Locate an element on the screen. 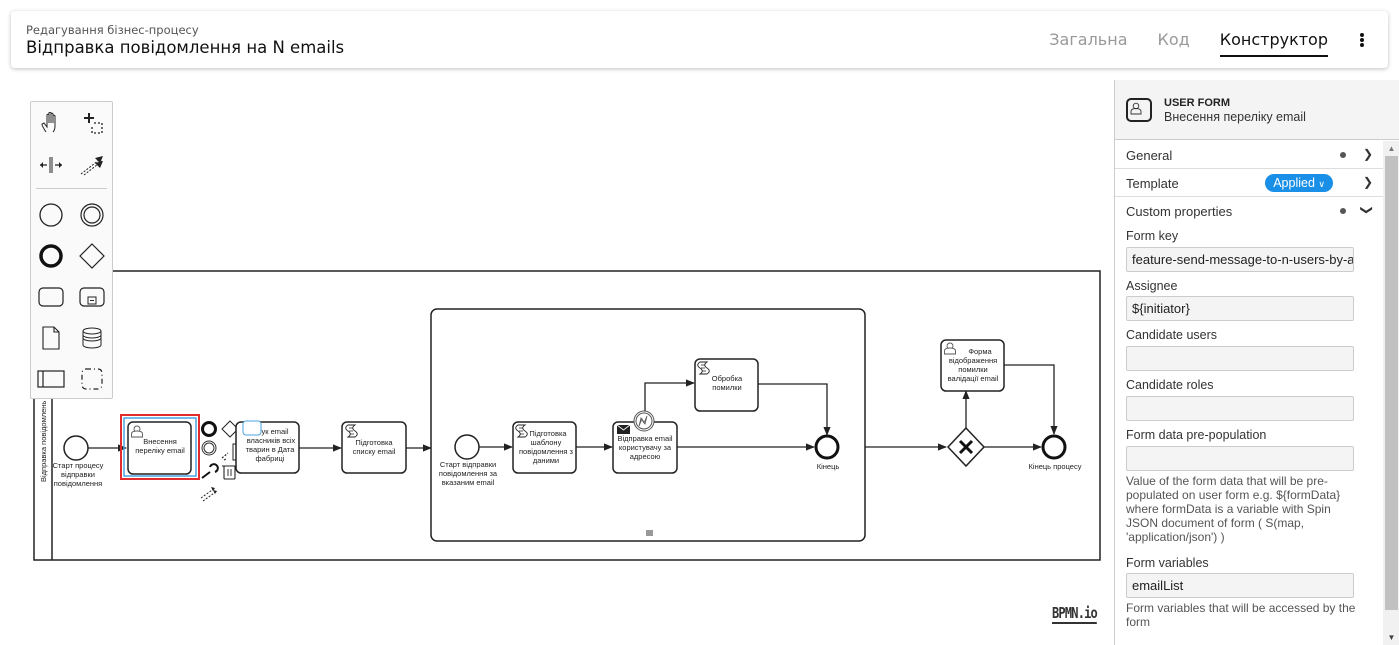 The height and width of the screenshot is (645, 1399). form-variables-input: emailList is located at coordinates (1240, 585).